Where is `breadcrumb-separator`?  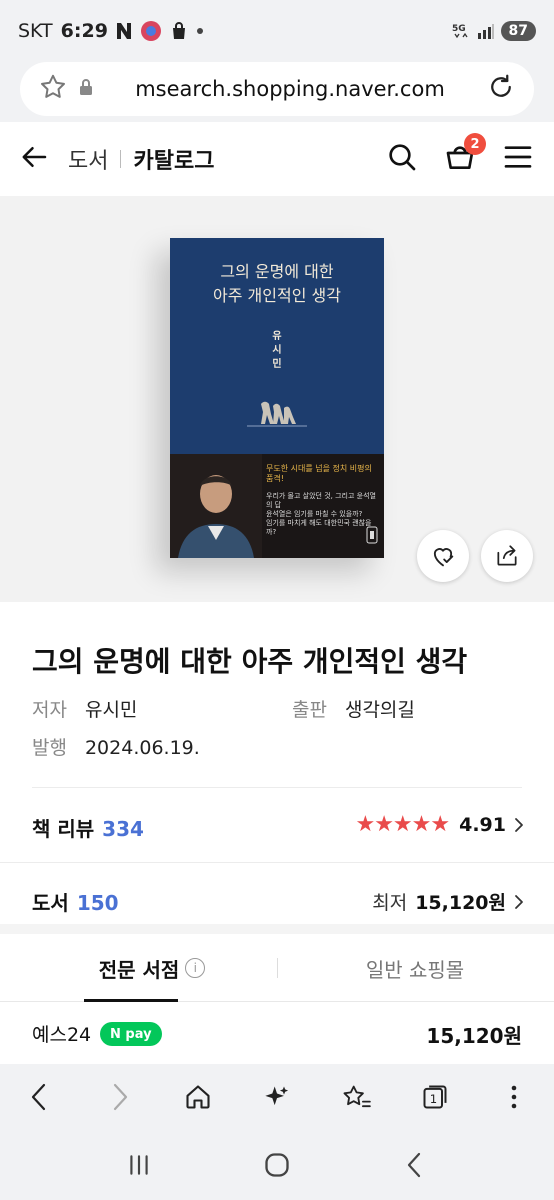
breadcrumb-separator is located at coordinates (121, 159).